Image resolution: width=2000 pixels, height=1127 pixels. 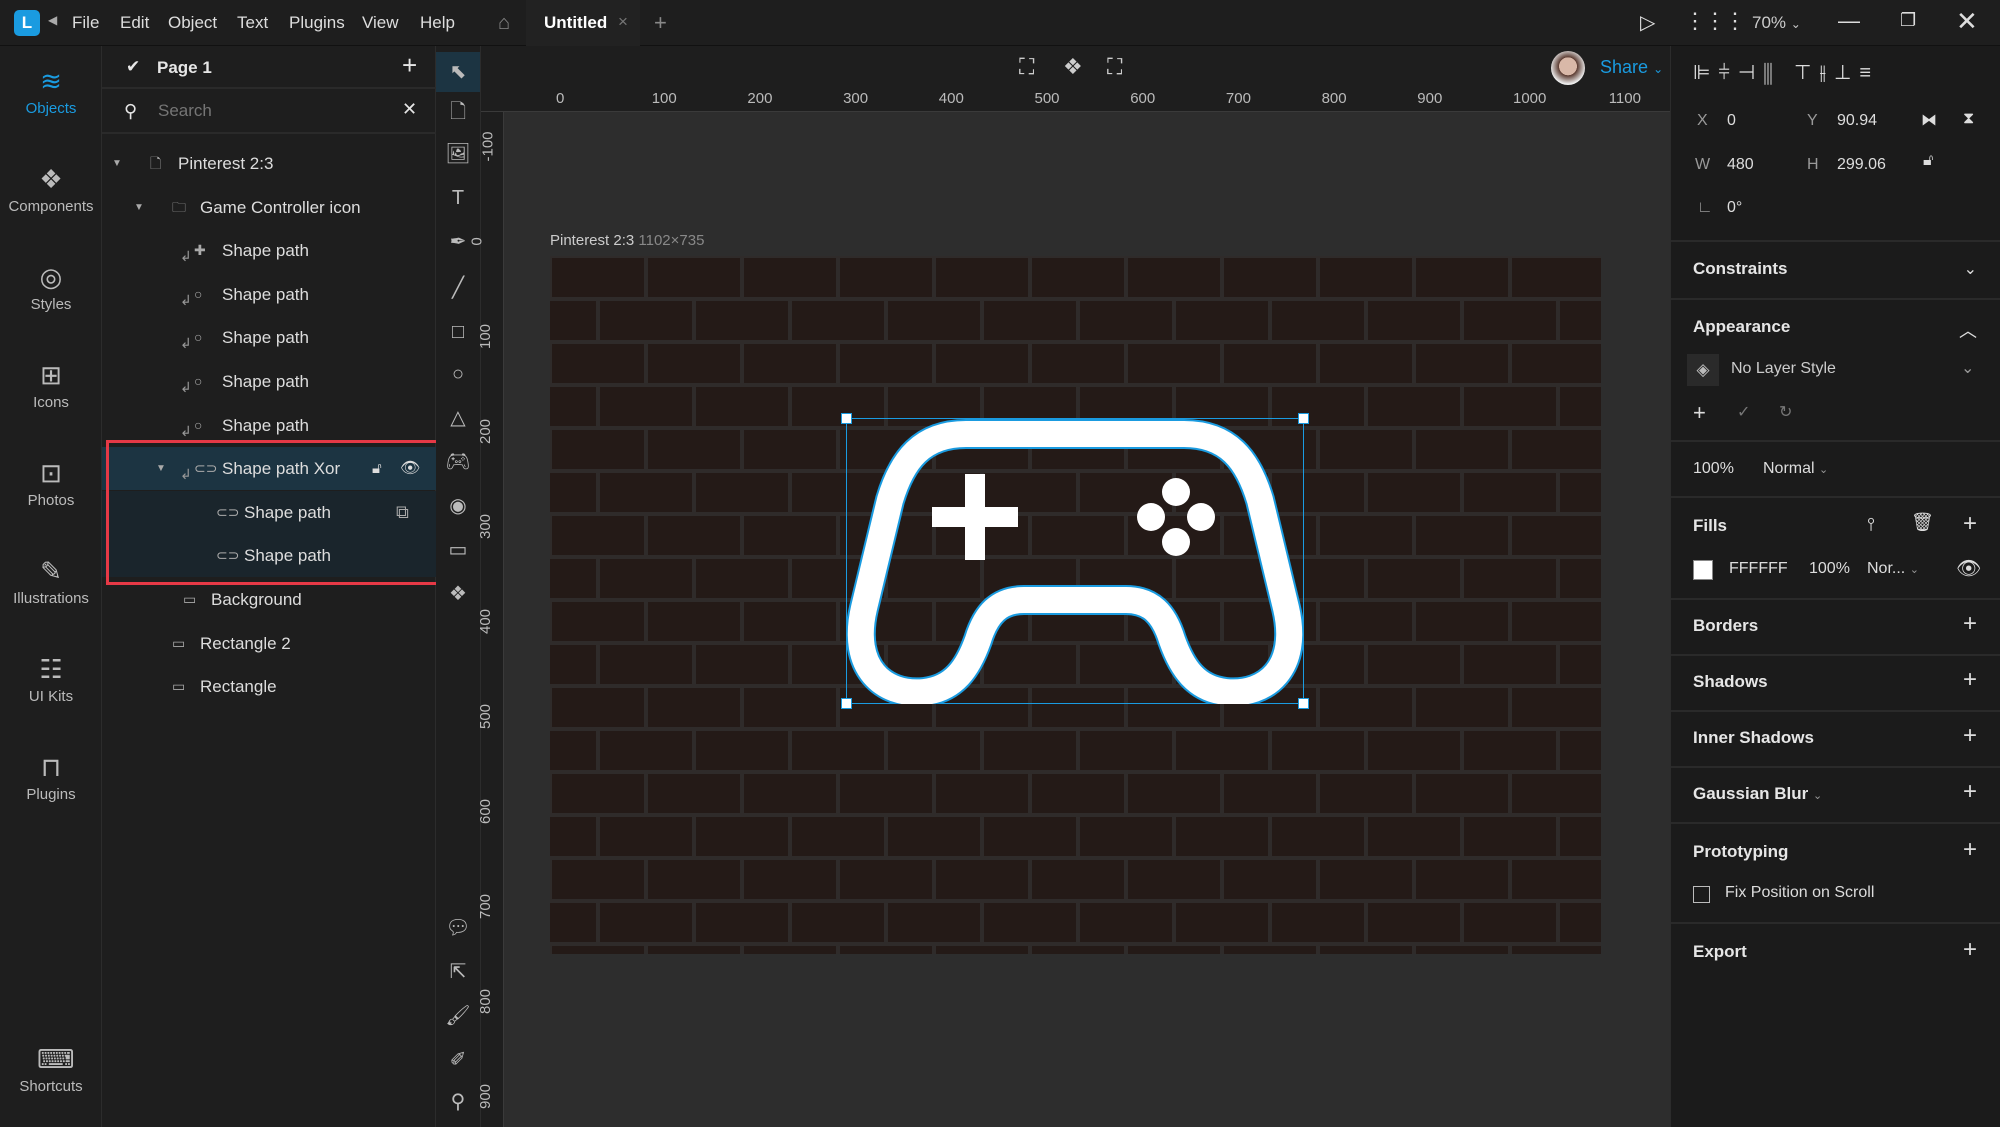 What do you see at coordinates (1786, 72) in the screenshot?
I see `align-tools: ⊫⫩⊣⫼ ⊤⫲⊥≡` at bounding box center [1786, 72].